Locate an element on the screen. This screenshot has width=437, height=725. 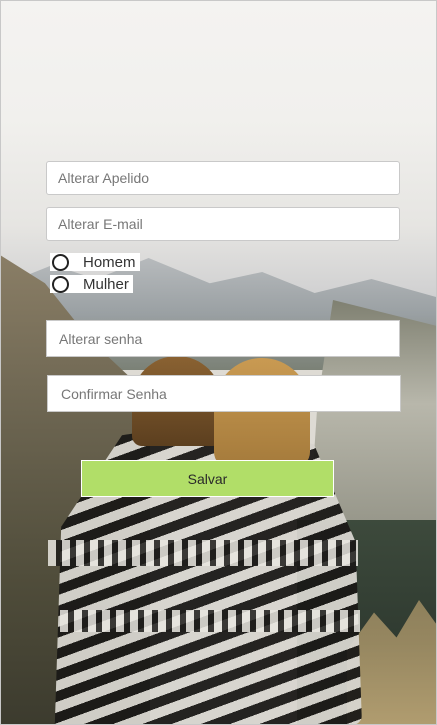
save-button: Salvar is located at coordinates (207, 478).